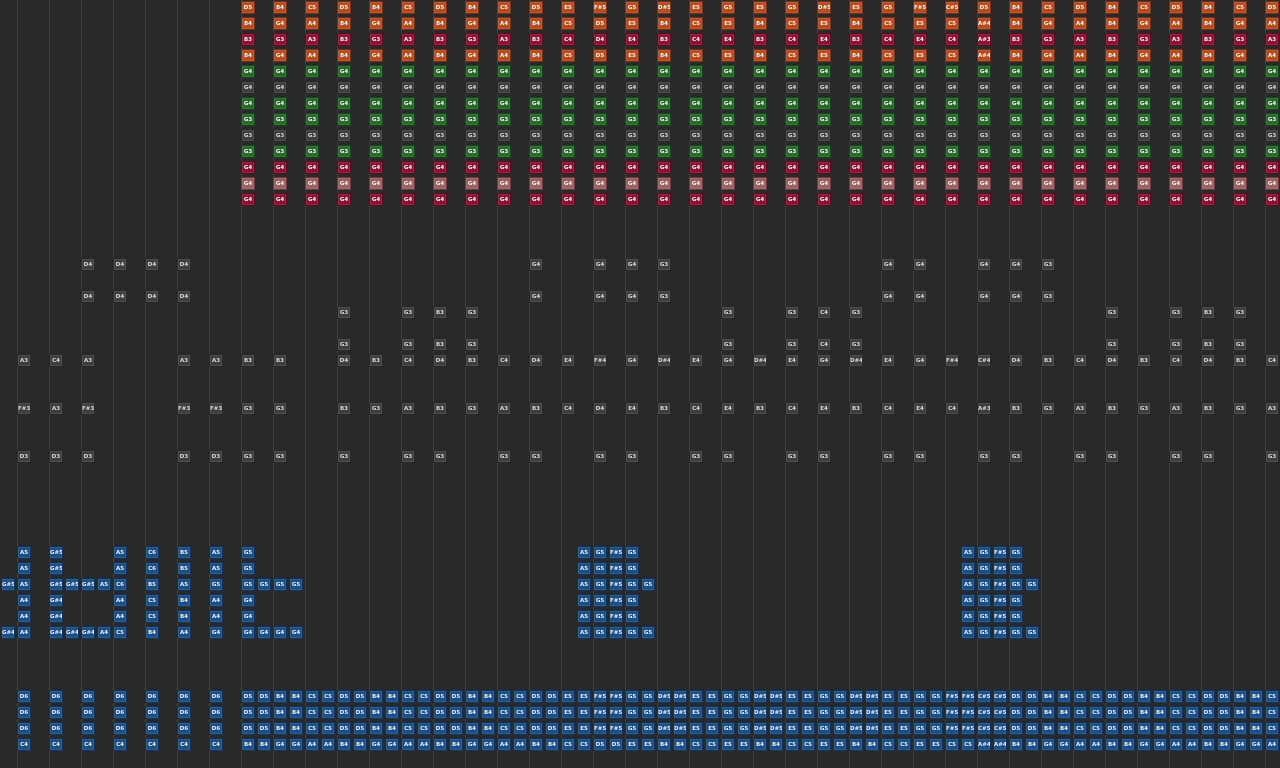  I want to click on note-block: D5, so click(536, 728).